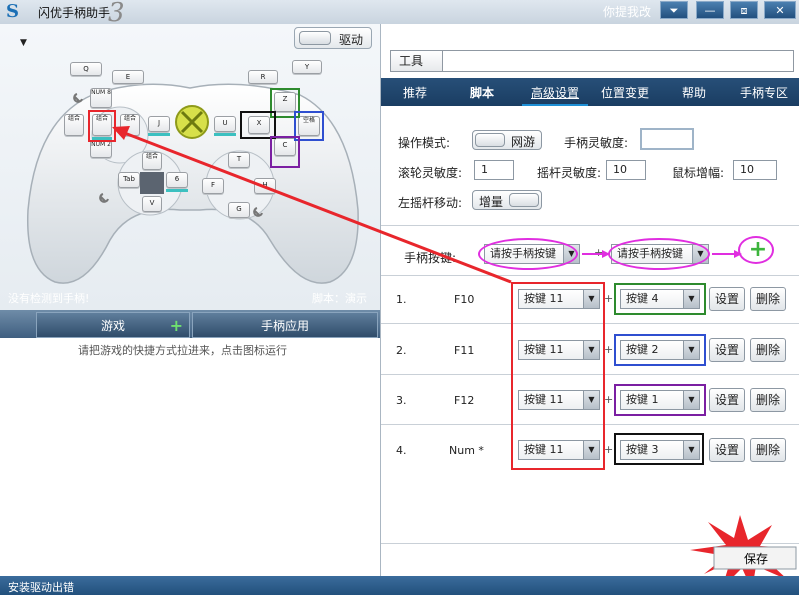 The height and width of the screenshot is (595, 799). I want to click on row-number: 4., so click(401, 450).